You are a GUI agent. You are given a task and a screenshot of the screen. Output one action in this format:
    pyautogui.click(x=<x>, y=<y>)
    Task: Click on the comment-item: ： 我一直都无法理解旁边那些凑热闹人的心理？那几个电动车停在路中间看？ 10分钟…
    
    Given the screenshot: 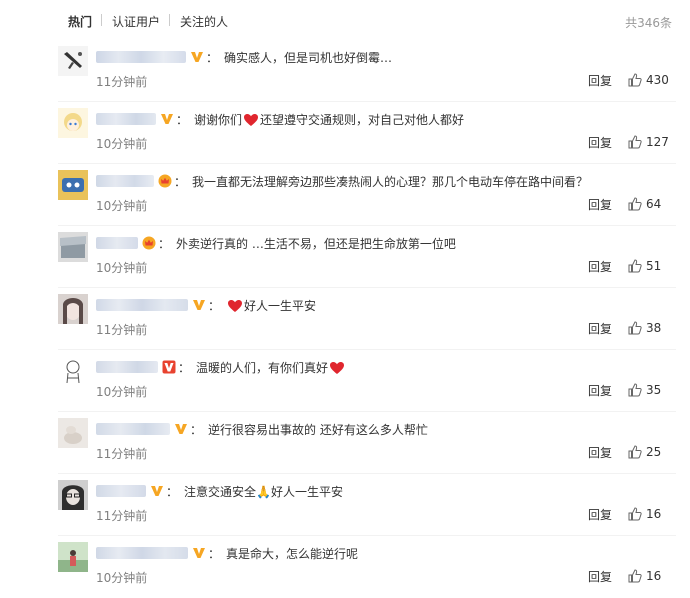 What is the action you would take?
    pyautogui.click(x=345, y=195)
    